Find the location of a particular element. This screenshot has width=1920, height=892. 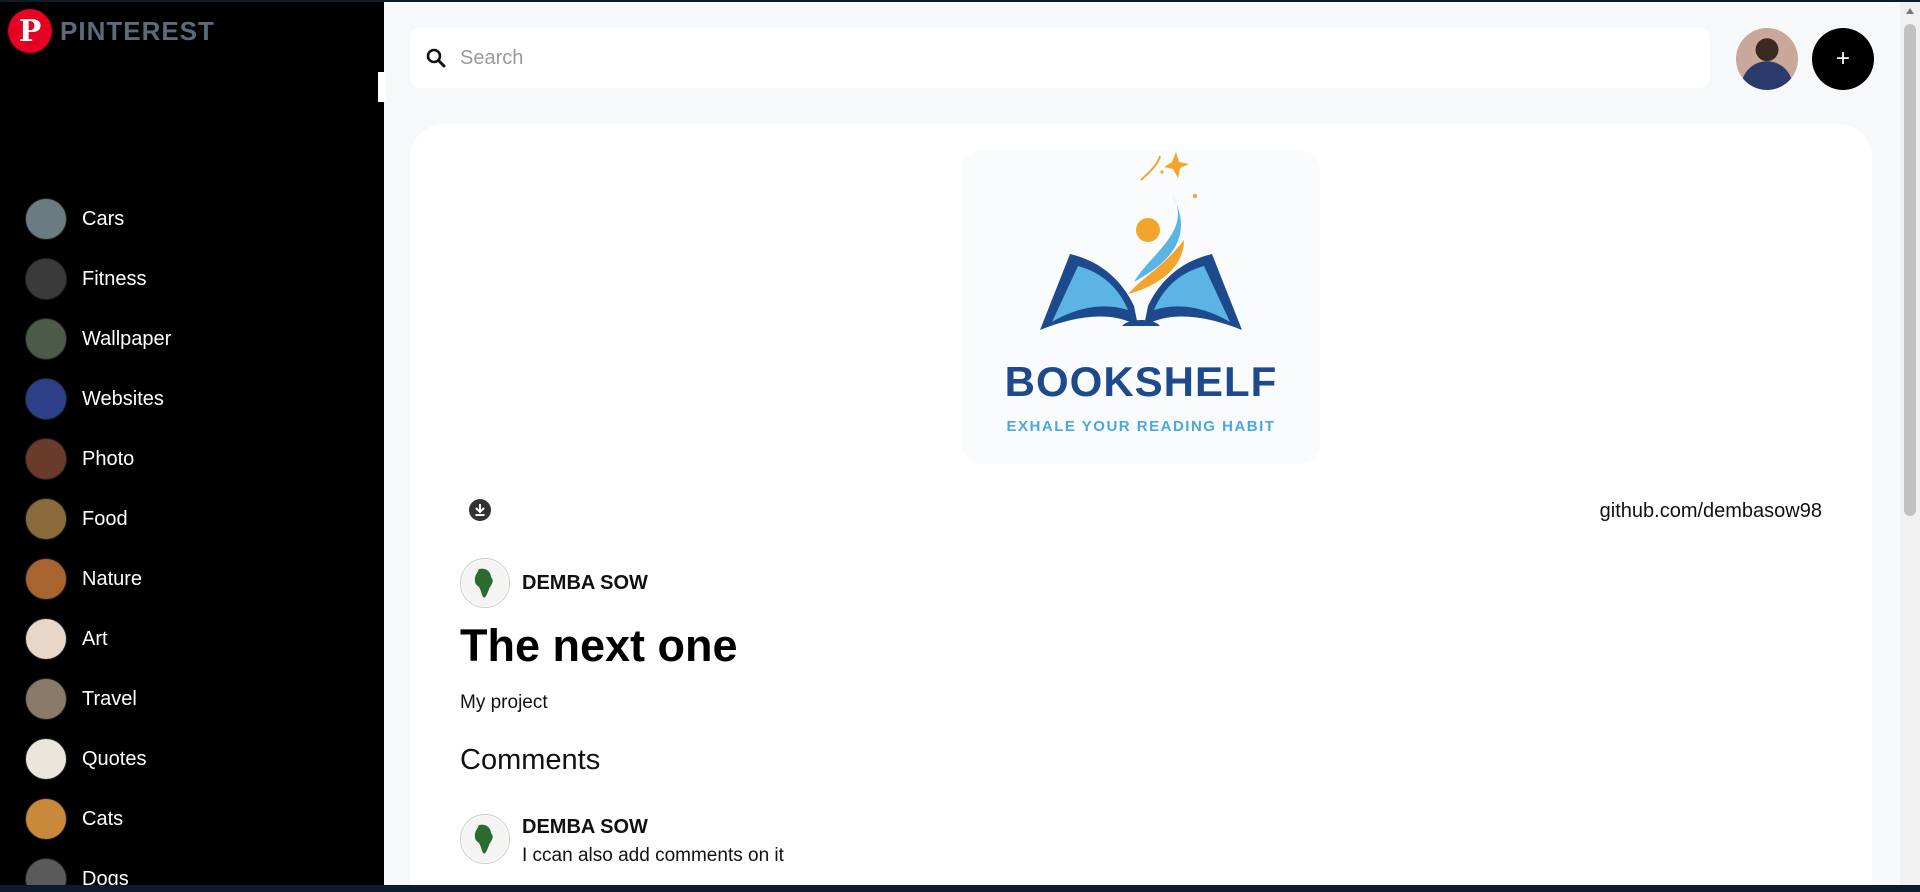

sidebar-item-label: Art is located at coordinates (95, 638).